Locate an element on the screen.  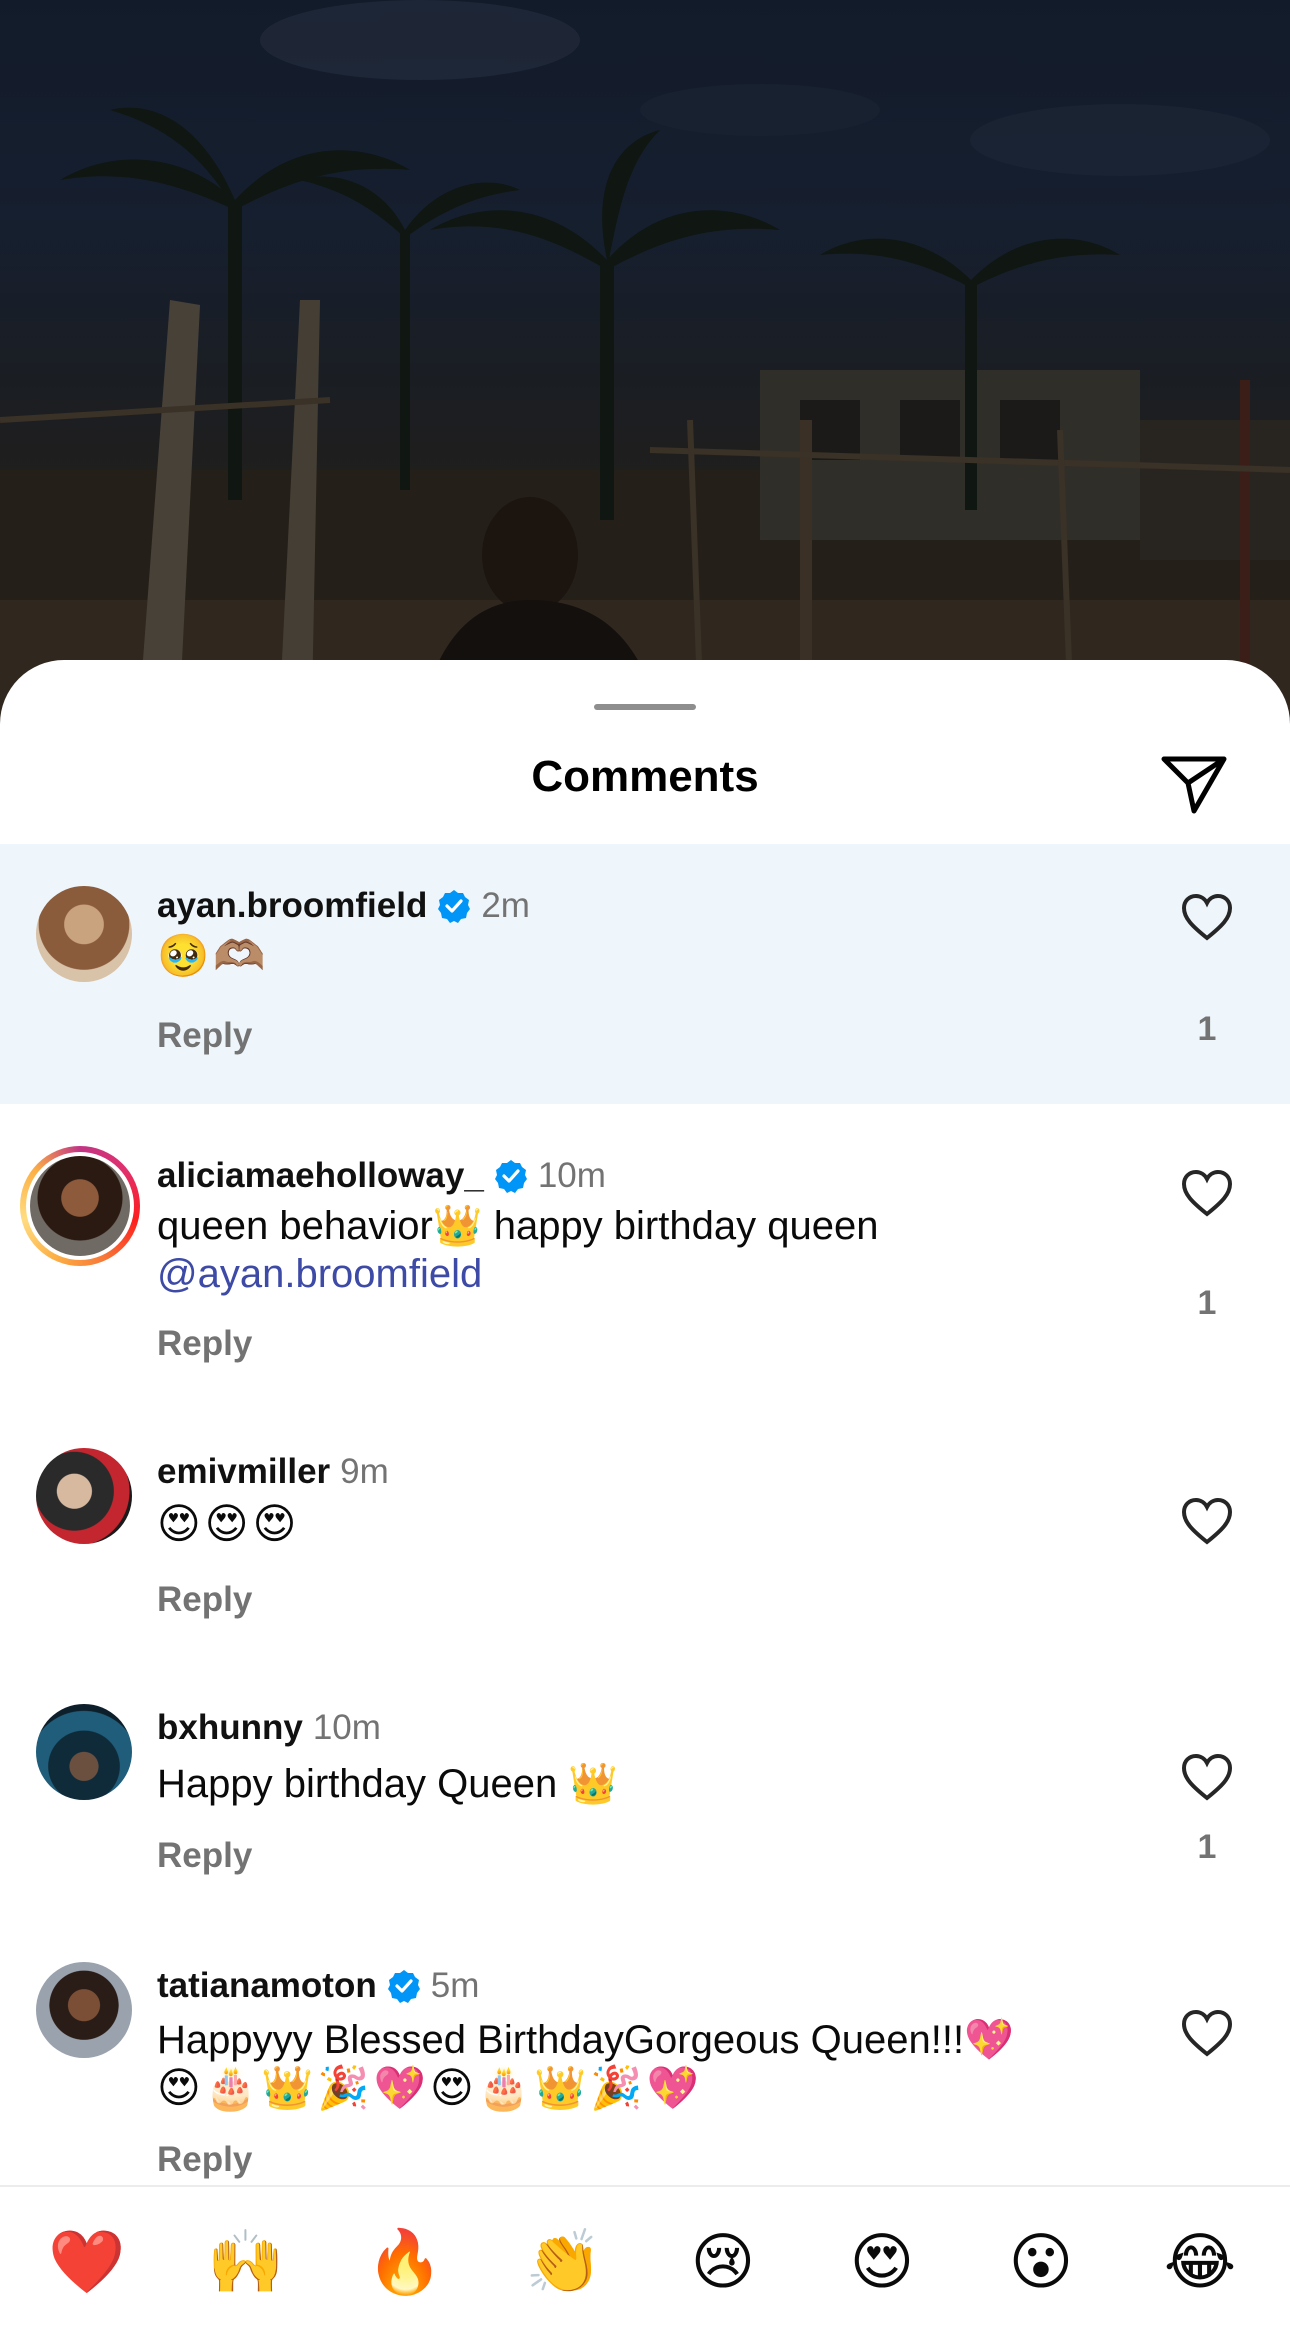
comment-text: 🥹🫶🏽 is located at coordinates (213, 955).